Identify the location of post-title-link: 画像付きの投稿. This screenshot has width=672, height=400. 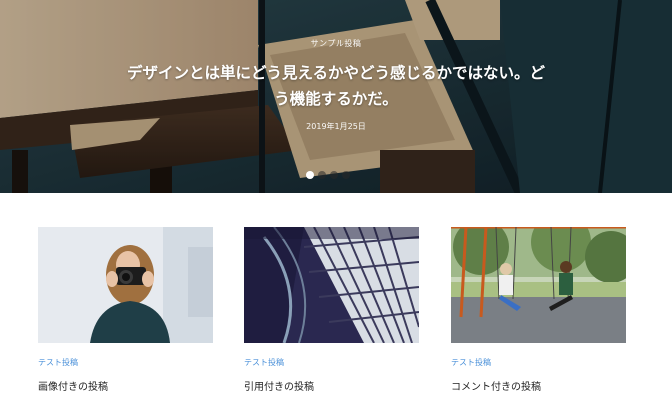
(125, 385).